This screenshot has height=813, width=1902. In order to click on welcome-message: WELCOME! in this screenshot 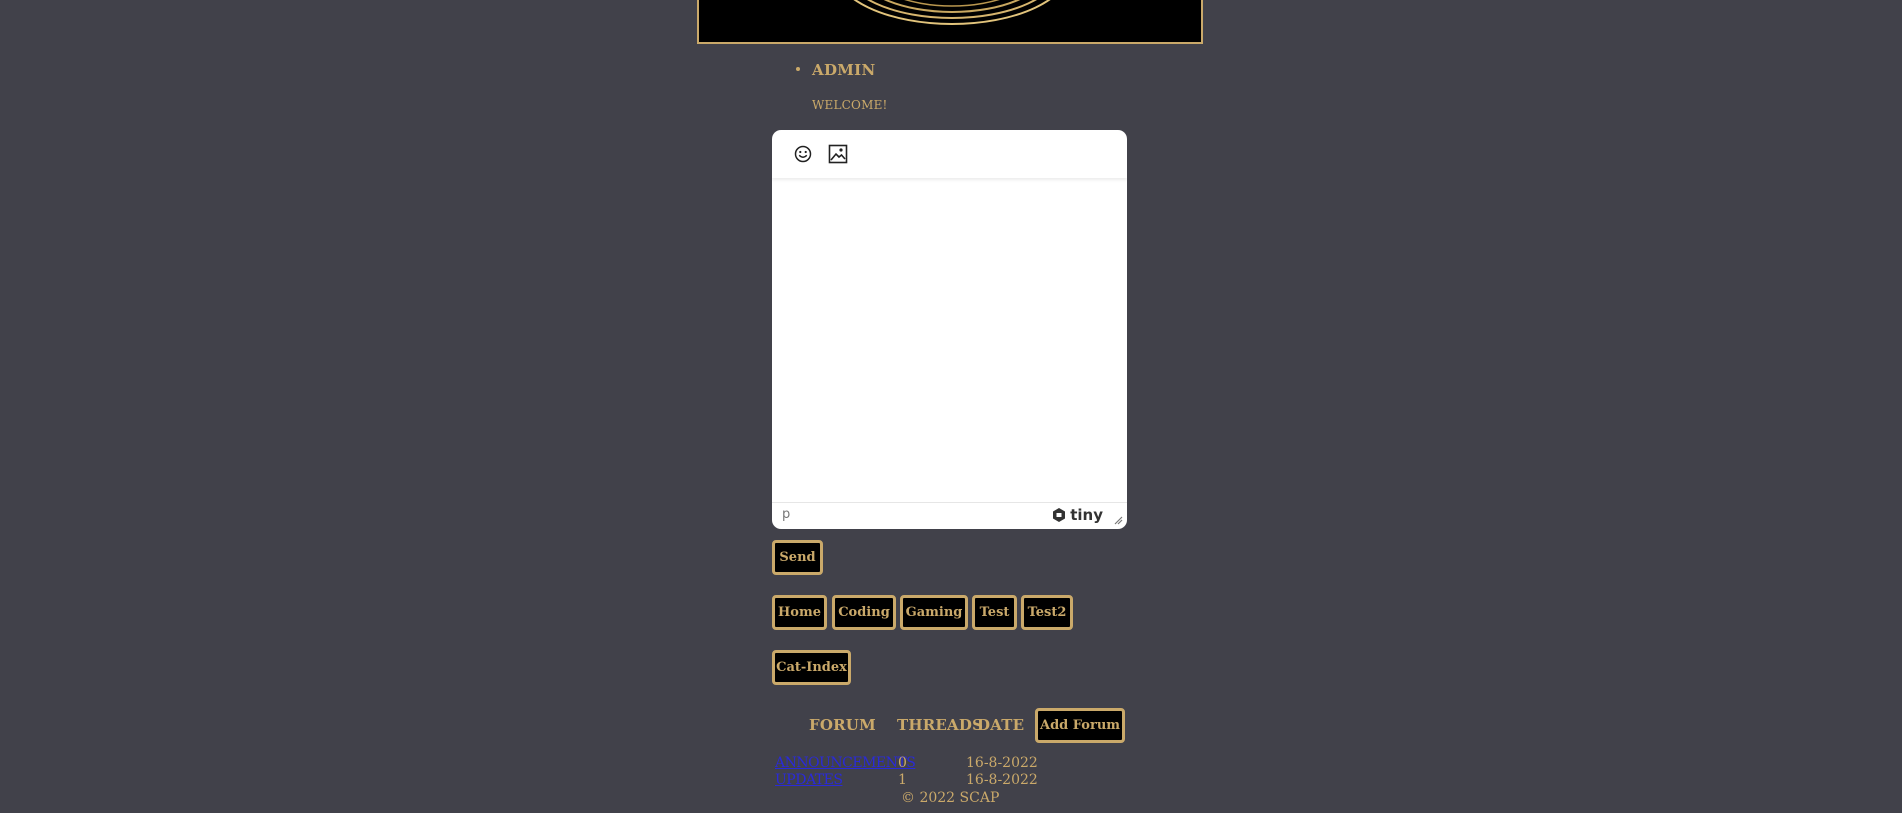, I will do `click(850, 105)`.